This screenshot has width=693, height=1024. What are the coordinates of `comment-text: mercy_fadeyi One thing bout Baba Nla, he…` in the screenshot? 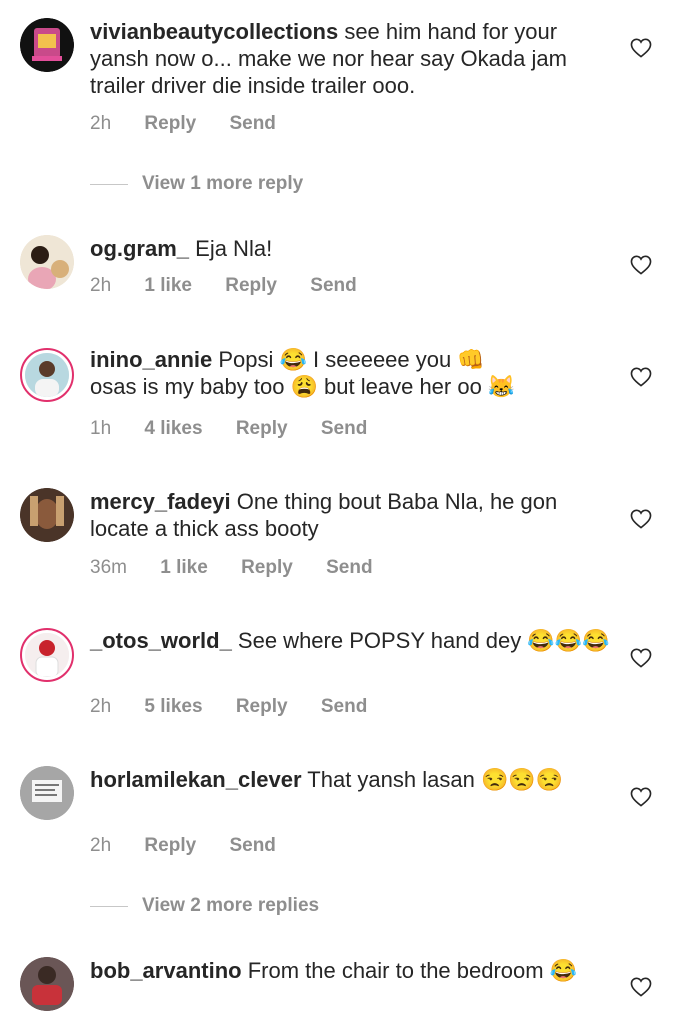 It's located at (350, 515).